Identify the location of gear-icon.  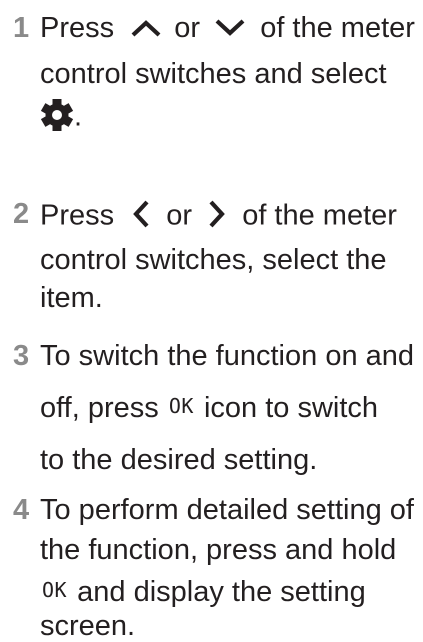
(57, 118).